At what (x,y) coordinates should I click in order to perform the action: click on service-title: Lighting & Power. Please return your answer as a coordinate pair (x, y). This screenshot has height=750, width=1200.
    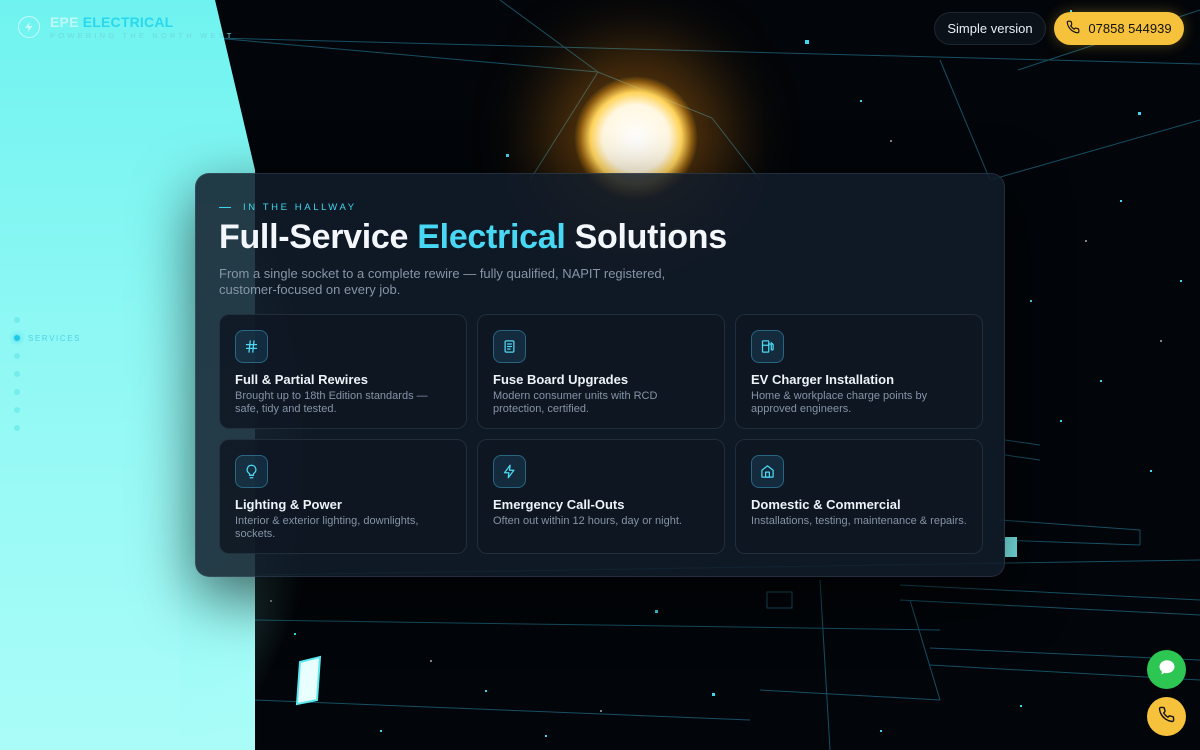
    Looking at the image, I should click on (288, 504).